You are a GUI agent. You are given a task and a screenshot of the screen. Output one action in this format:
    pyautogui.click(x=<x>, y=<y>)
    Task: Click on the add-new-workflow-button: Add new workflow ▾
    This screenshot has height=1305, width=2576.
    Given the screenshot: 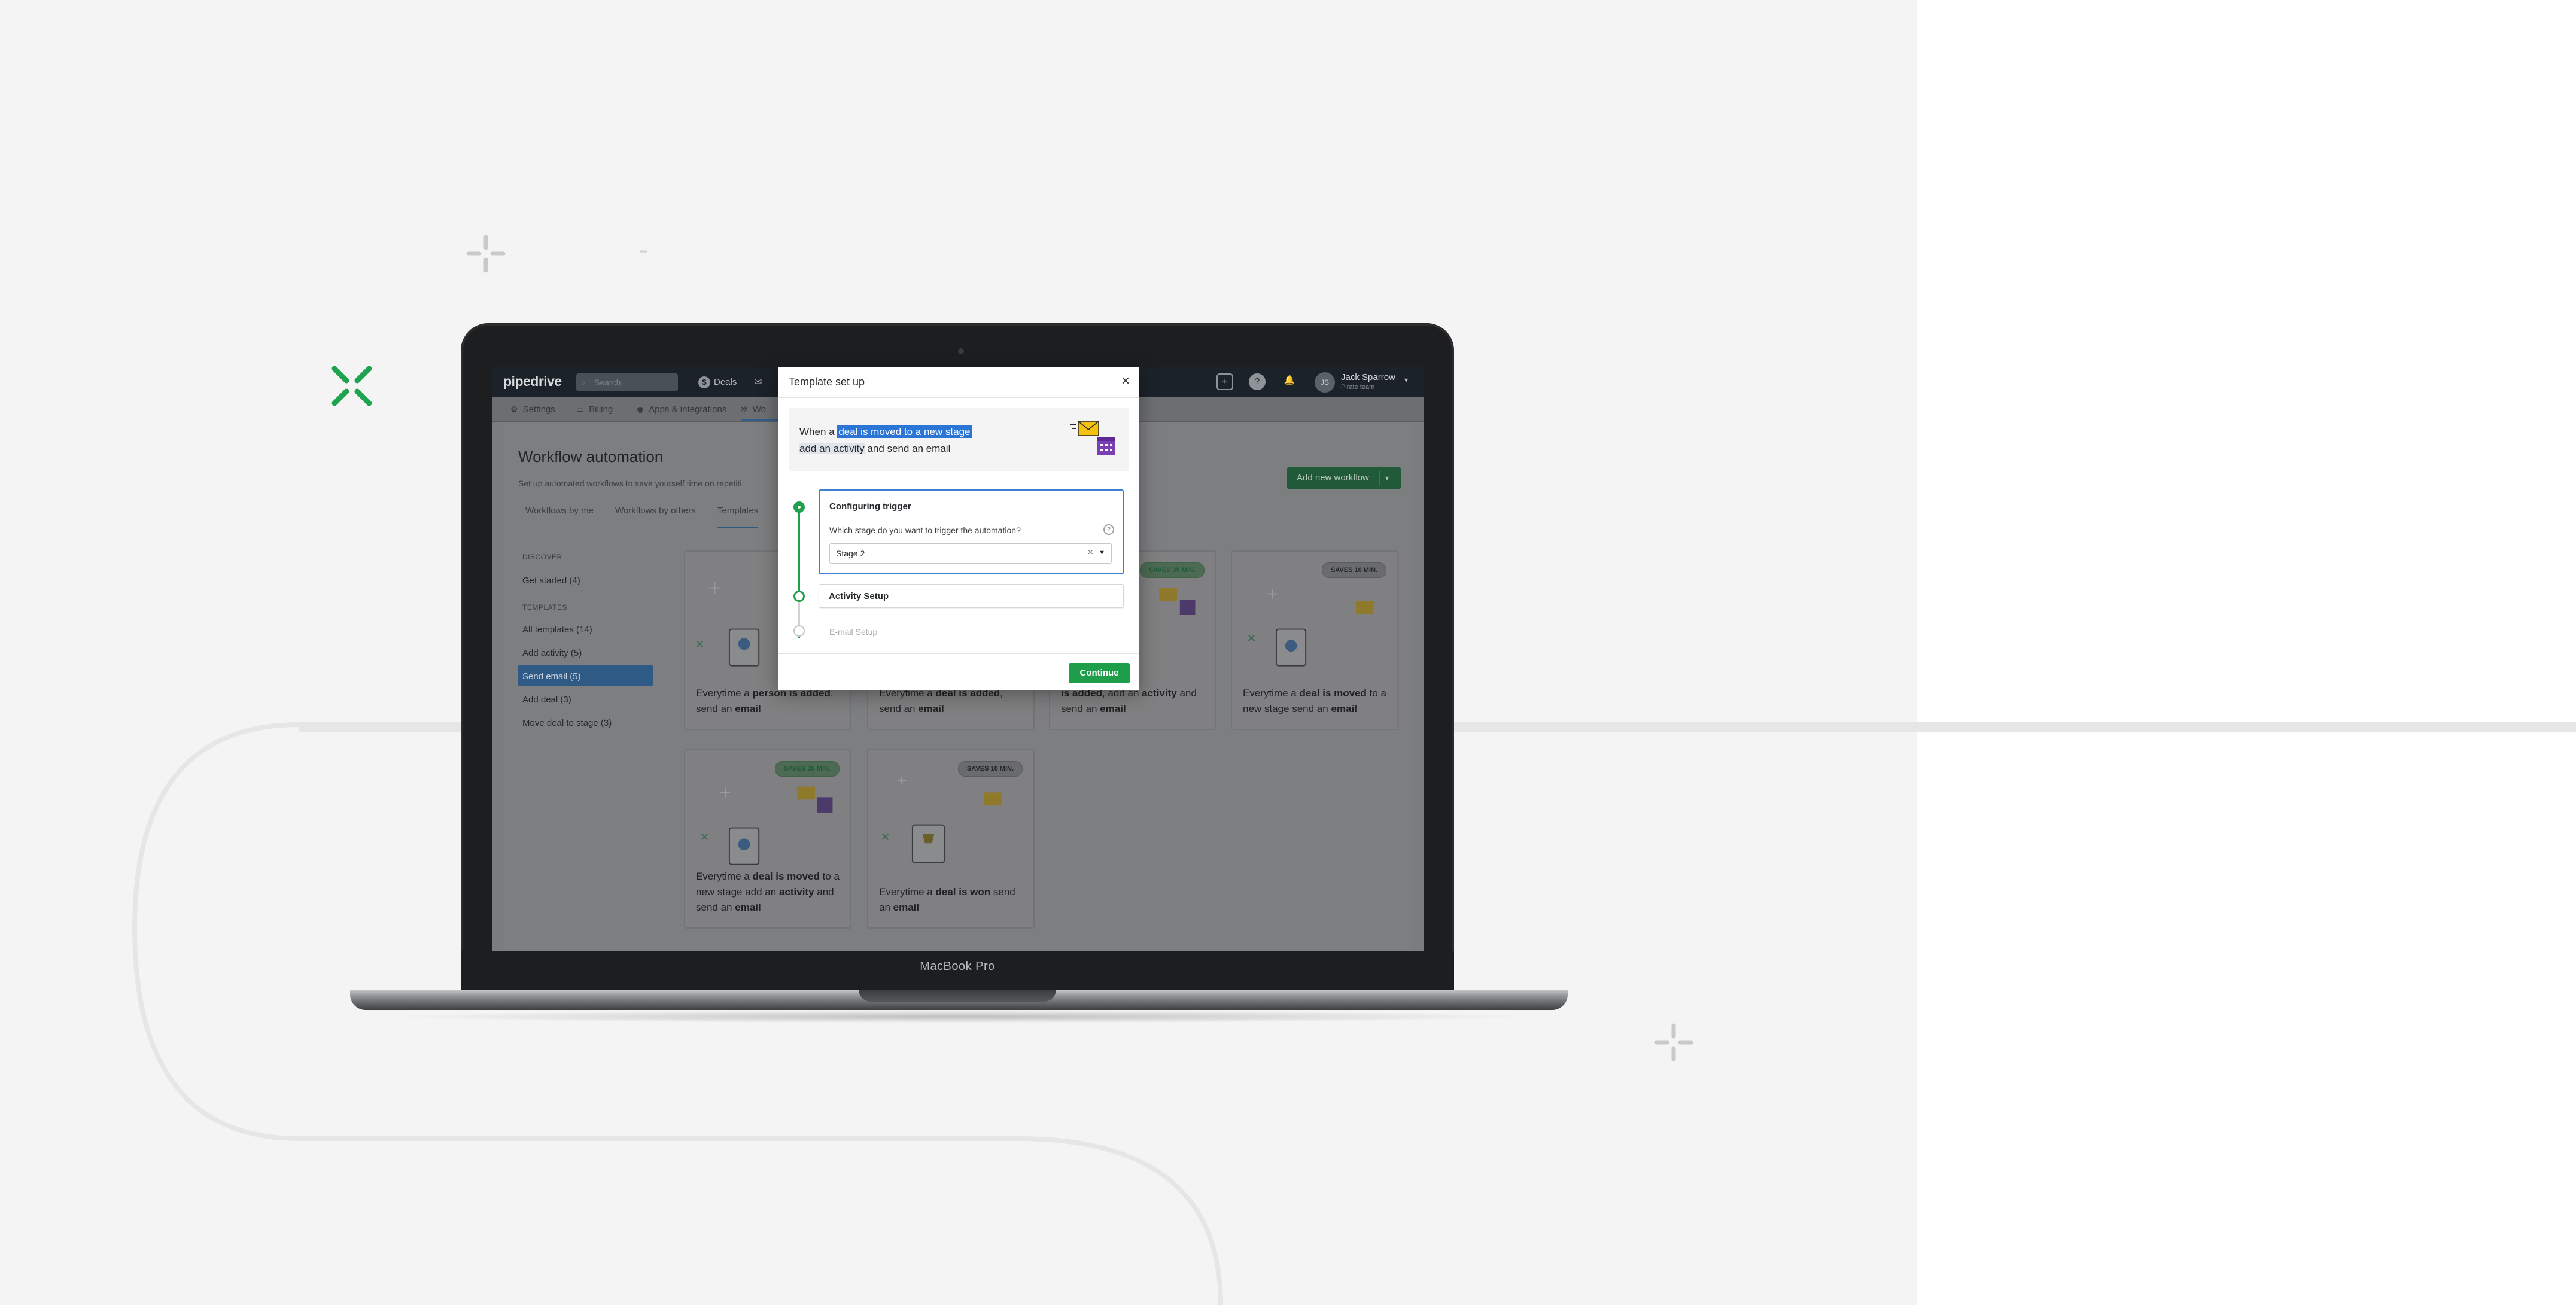 What is the action you would take?
    pyautogui.click(x=1344, y=478)
    